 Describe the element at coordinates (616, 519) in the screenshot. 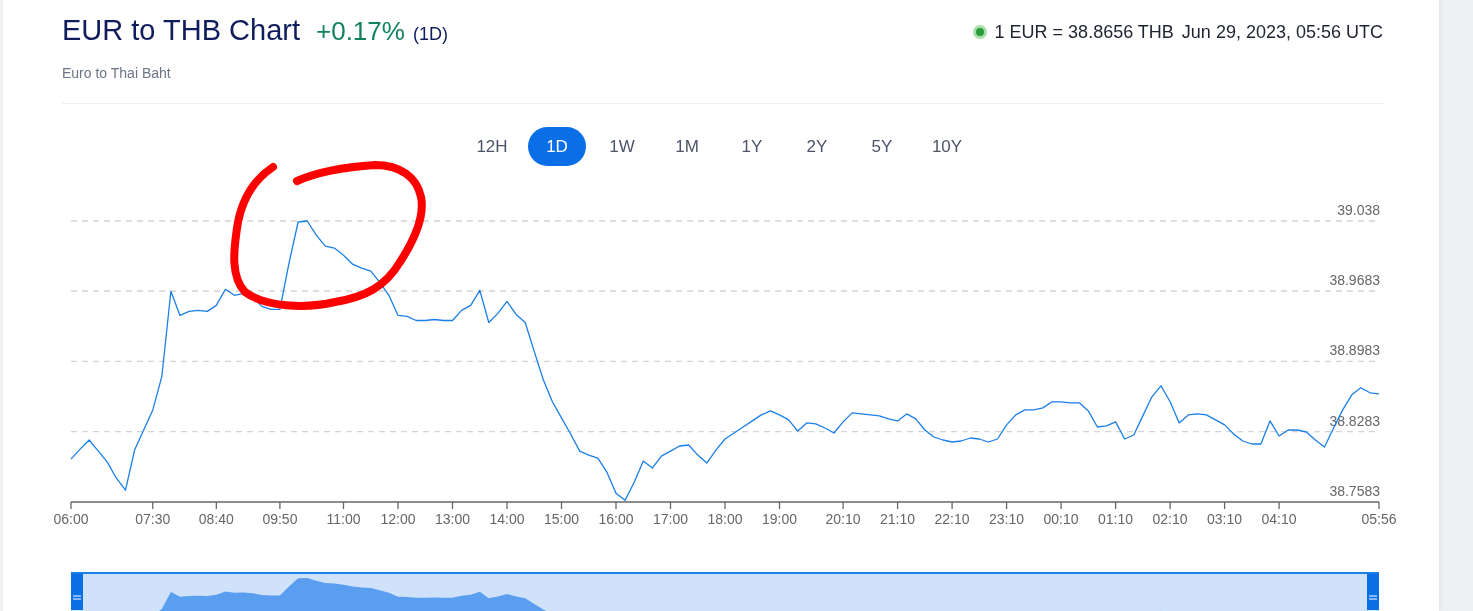

I see `x-axis-label: 16:00` at that location.